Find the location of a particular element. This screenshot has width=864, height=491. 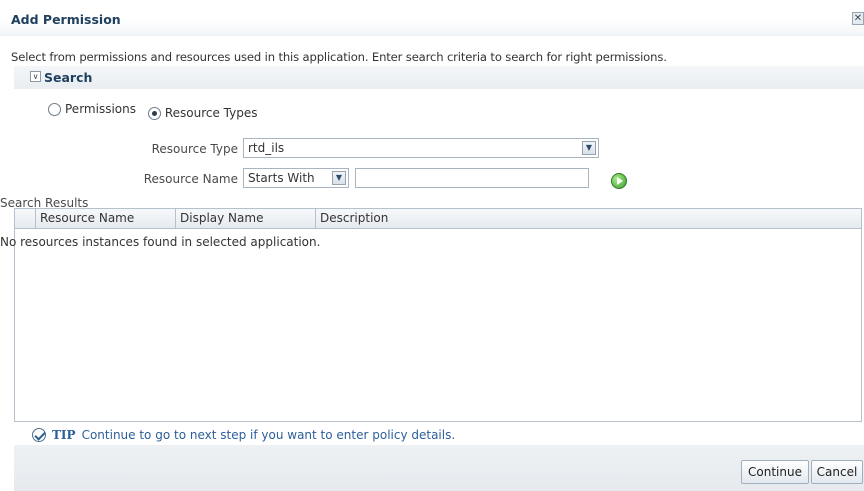

continue-button: Continue is located at coordinates (775, 472).